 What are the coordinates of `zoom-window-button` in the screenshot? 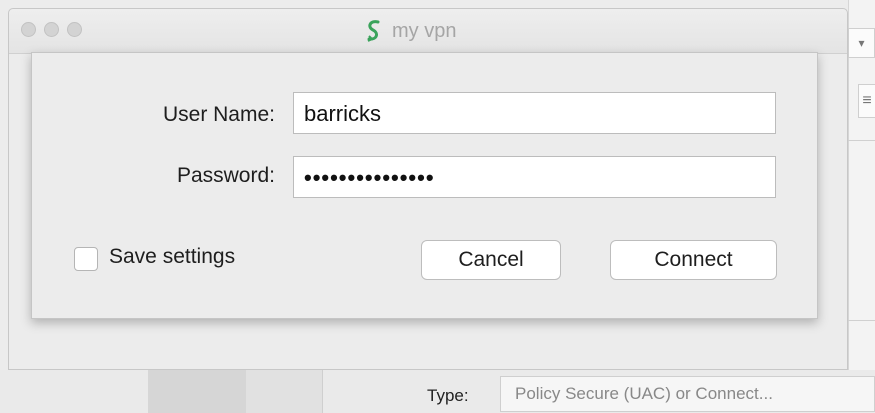 It's located at (74, 29).